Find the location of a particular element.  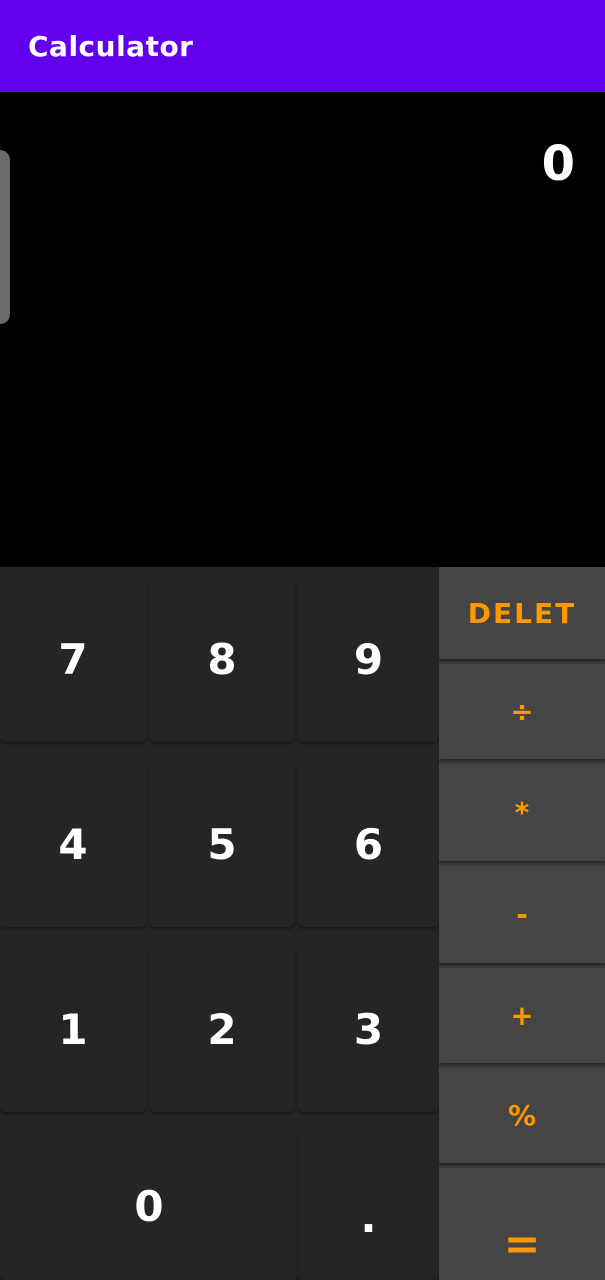

key-5: 5 is located at coordinates (222, 844).